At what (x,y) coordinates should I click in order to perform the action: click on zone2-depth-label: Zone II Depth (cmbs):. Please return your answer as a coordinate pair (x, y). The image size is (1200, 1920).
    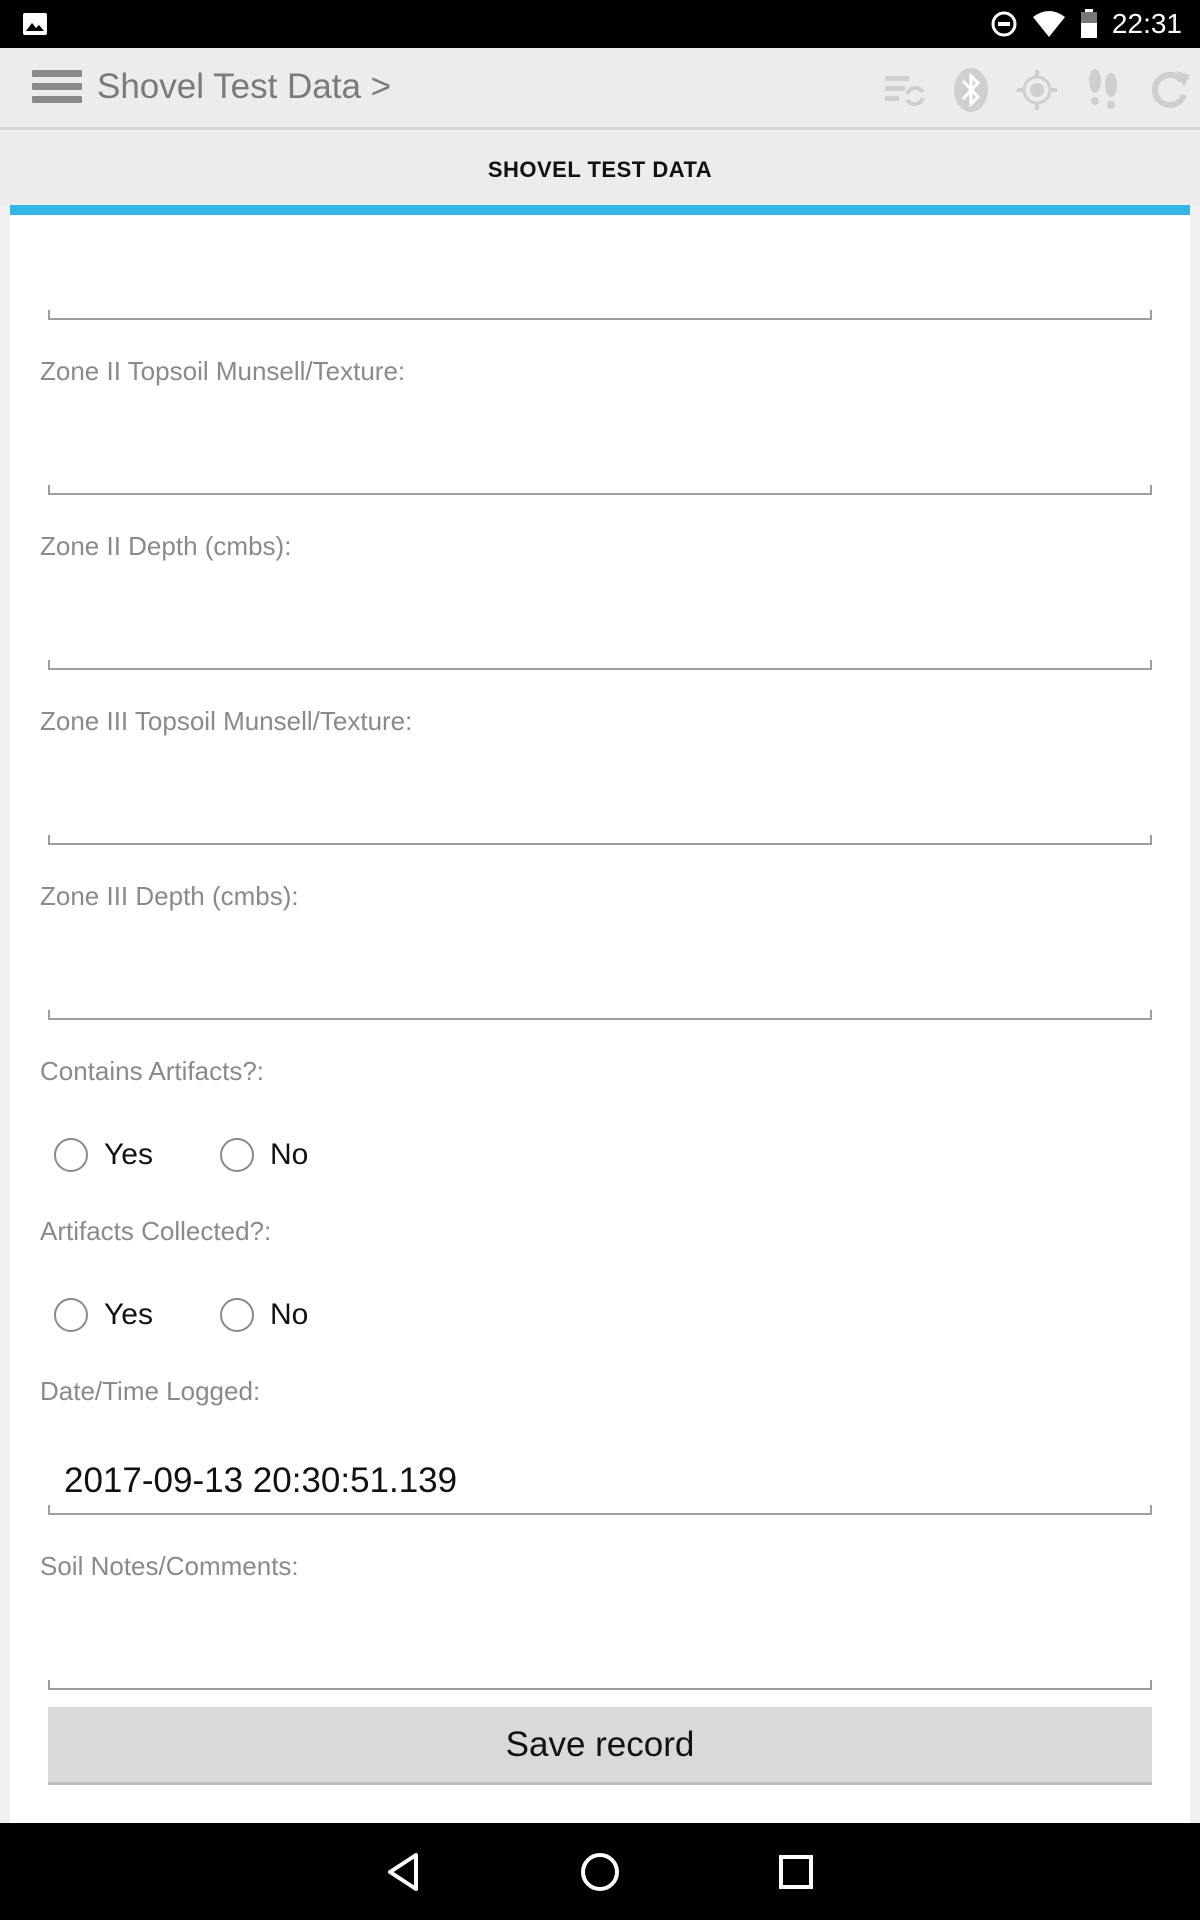
    Looking at the image, I should click on (166, 546).